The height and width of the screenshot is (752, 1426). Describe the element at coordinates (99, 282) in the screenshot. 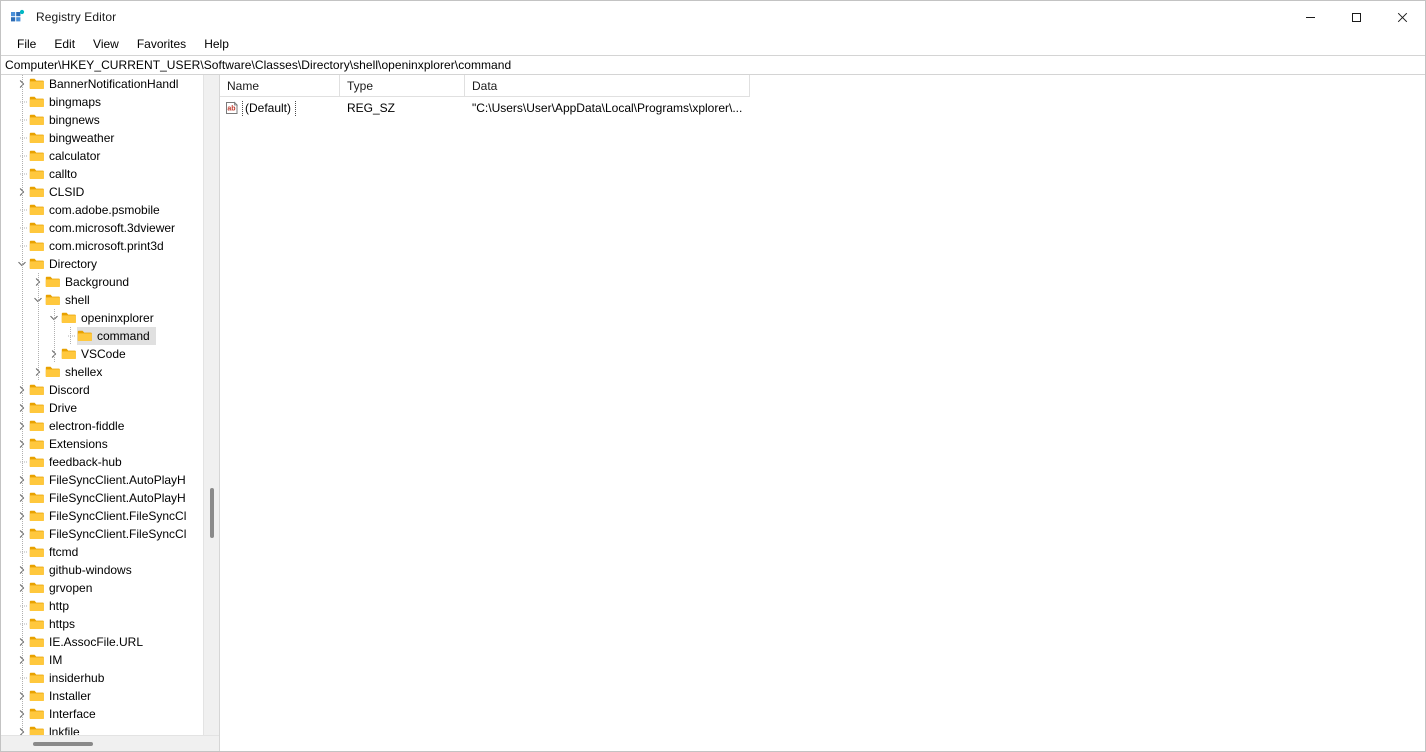

I see `tree-item-background: Background` at that location.